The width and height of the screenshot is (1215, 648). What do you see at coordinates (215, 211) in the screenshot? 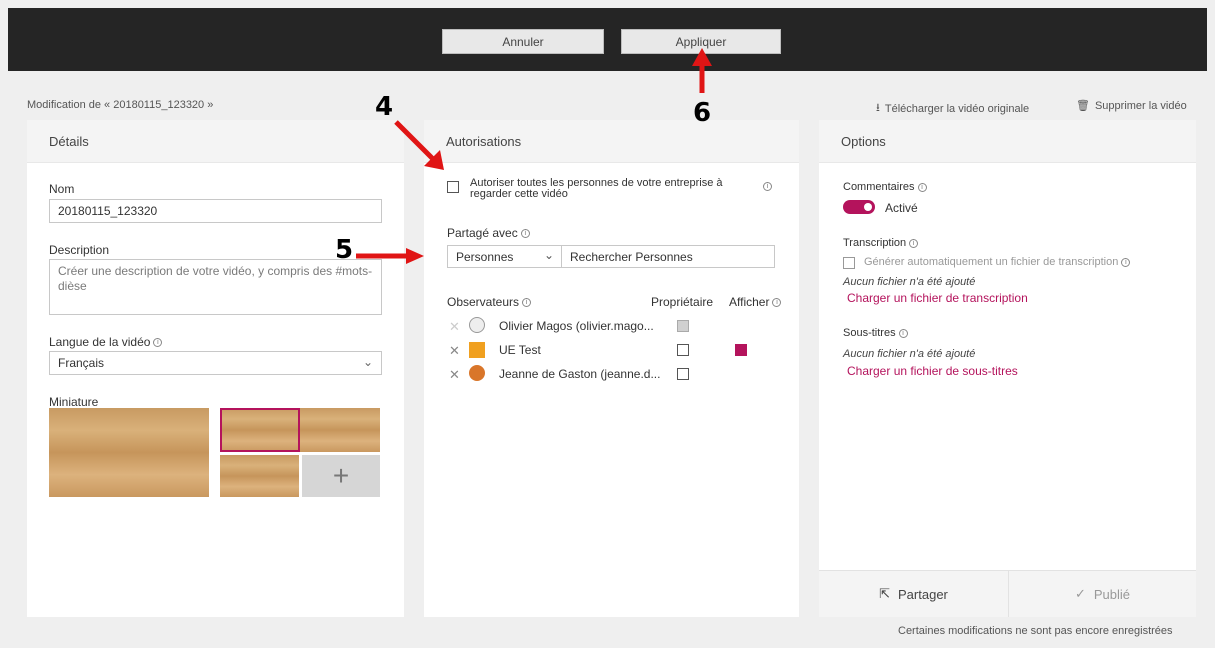
I see `name-input: 20180115_123320` at bounding box center [215, 211].